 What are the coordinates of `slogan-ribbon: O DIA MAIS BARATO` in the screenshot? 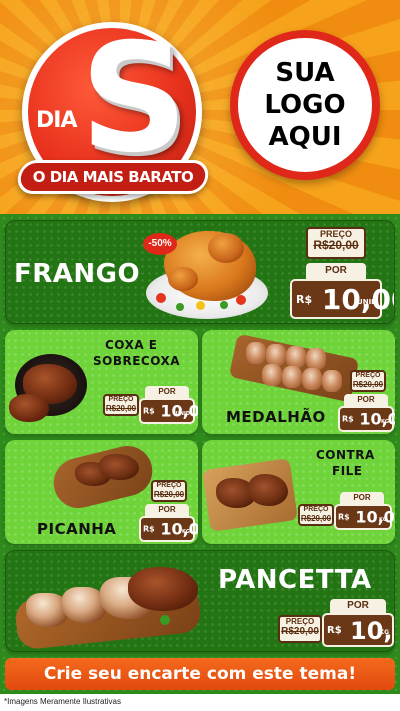 It's located at (113, 177).